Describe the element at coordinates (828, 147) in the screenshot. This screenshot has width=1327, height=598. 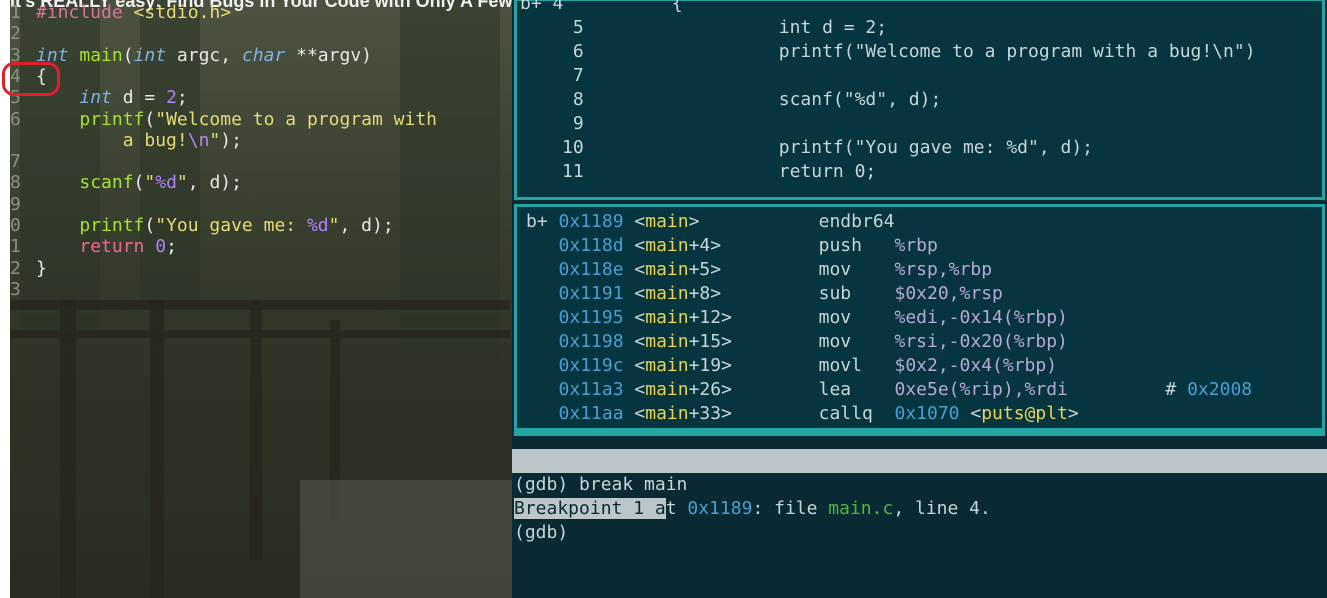
I see `source-line: 10 printf("You gave me: %d", d);` at that location.